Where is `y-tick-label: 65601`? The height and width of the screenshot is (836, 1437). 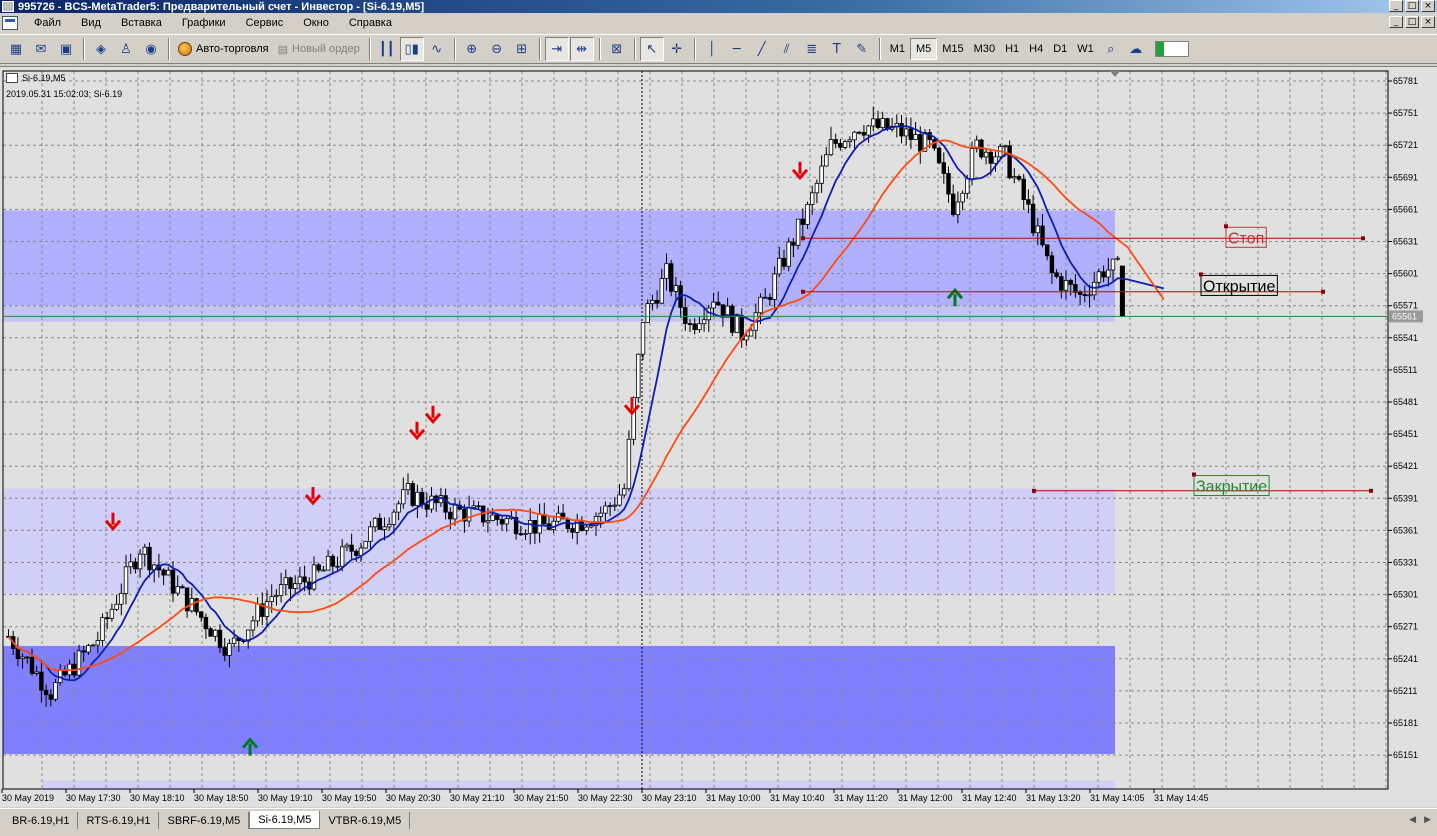
y-tick-label: 65601 is located at coordinates (1405, 274).